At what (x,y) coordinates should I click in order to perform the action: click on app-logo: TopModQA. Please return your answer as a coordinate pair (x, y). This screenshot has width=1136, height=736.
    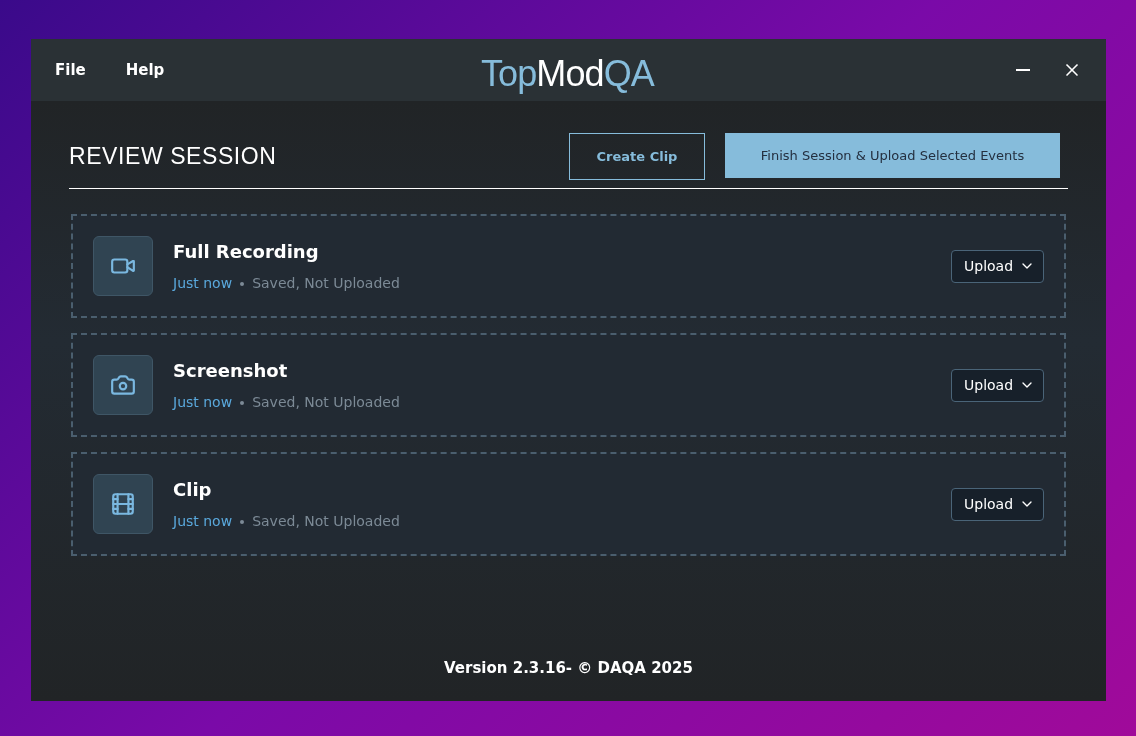
    Looking at the image, I should click on (567, 74).